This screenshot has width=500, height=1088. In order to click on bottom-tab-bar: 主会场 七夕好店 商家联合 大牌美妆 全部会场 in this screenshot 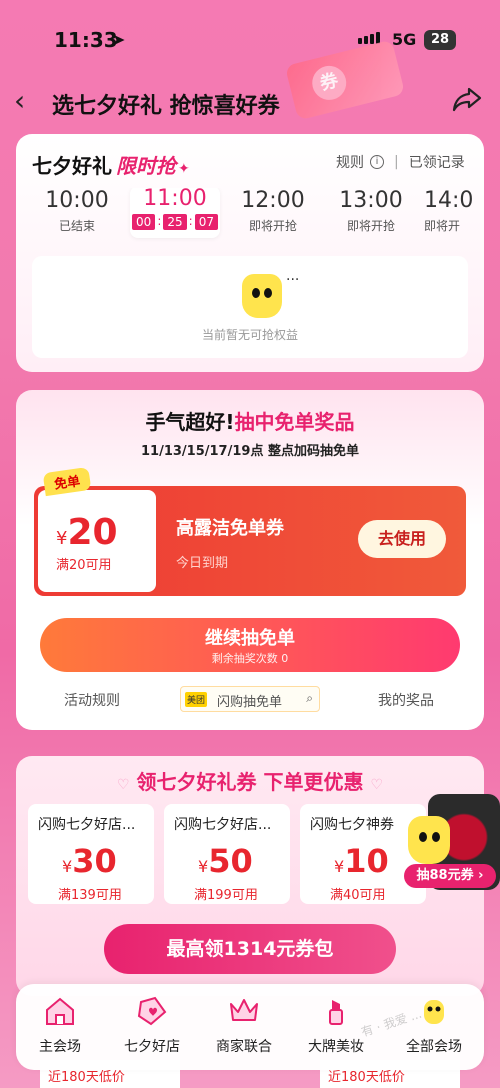, I will do `click(250, 1027)`.